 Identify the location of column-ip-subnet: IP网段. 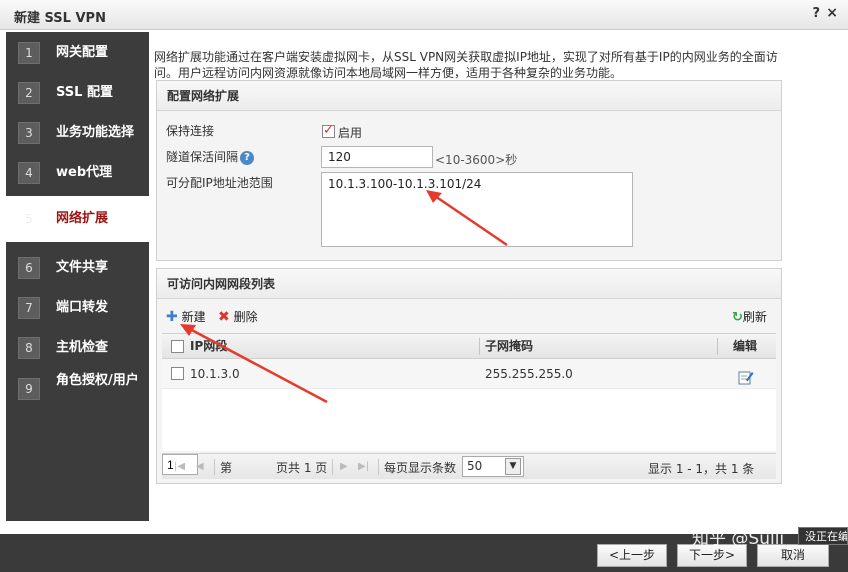
(208, 346).